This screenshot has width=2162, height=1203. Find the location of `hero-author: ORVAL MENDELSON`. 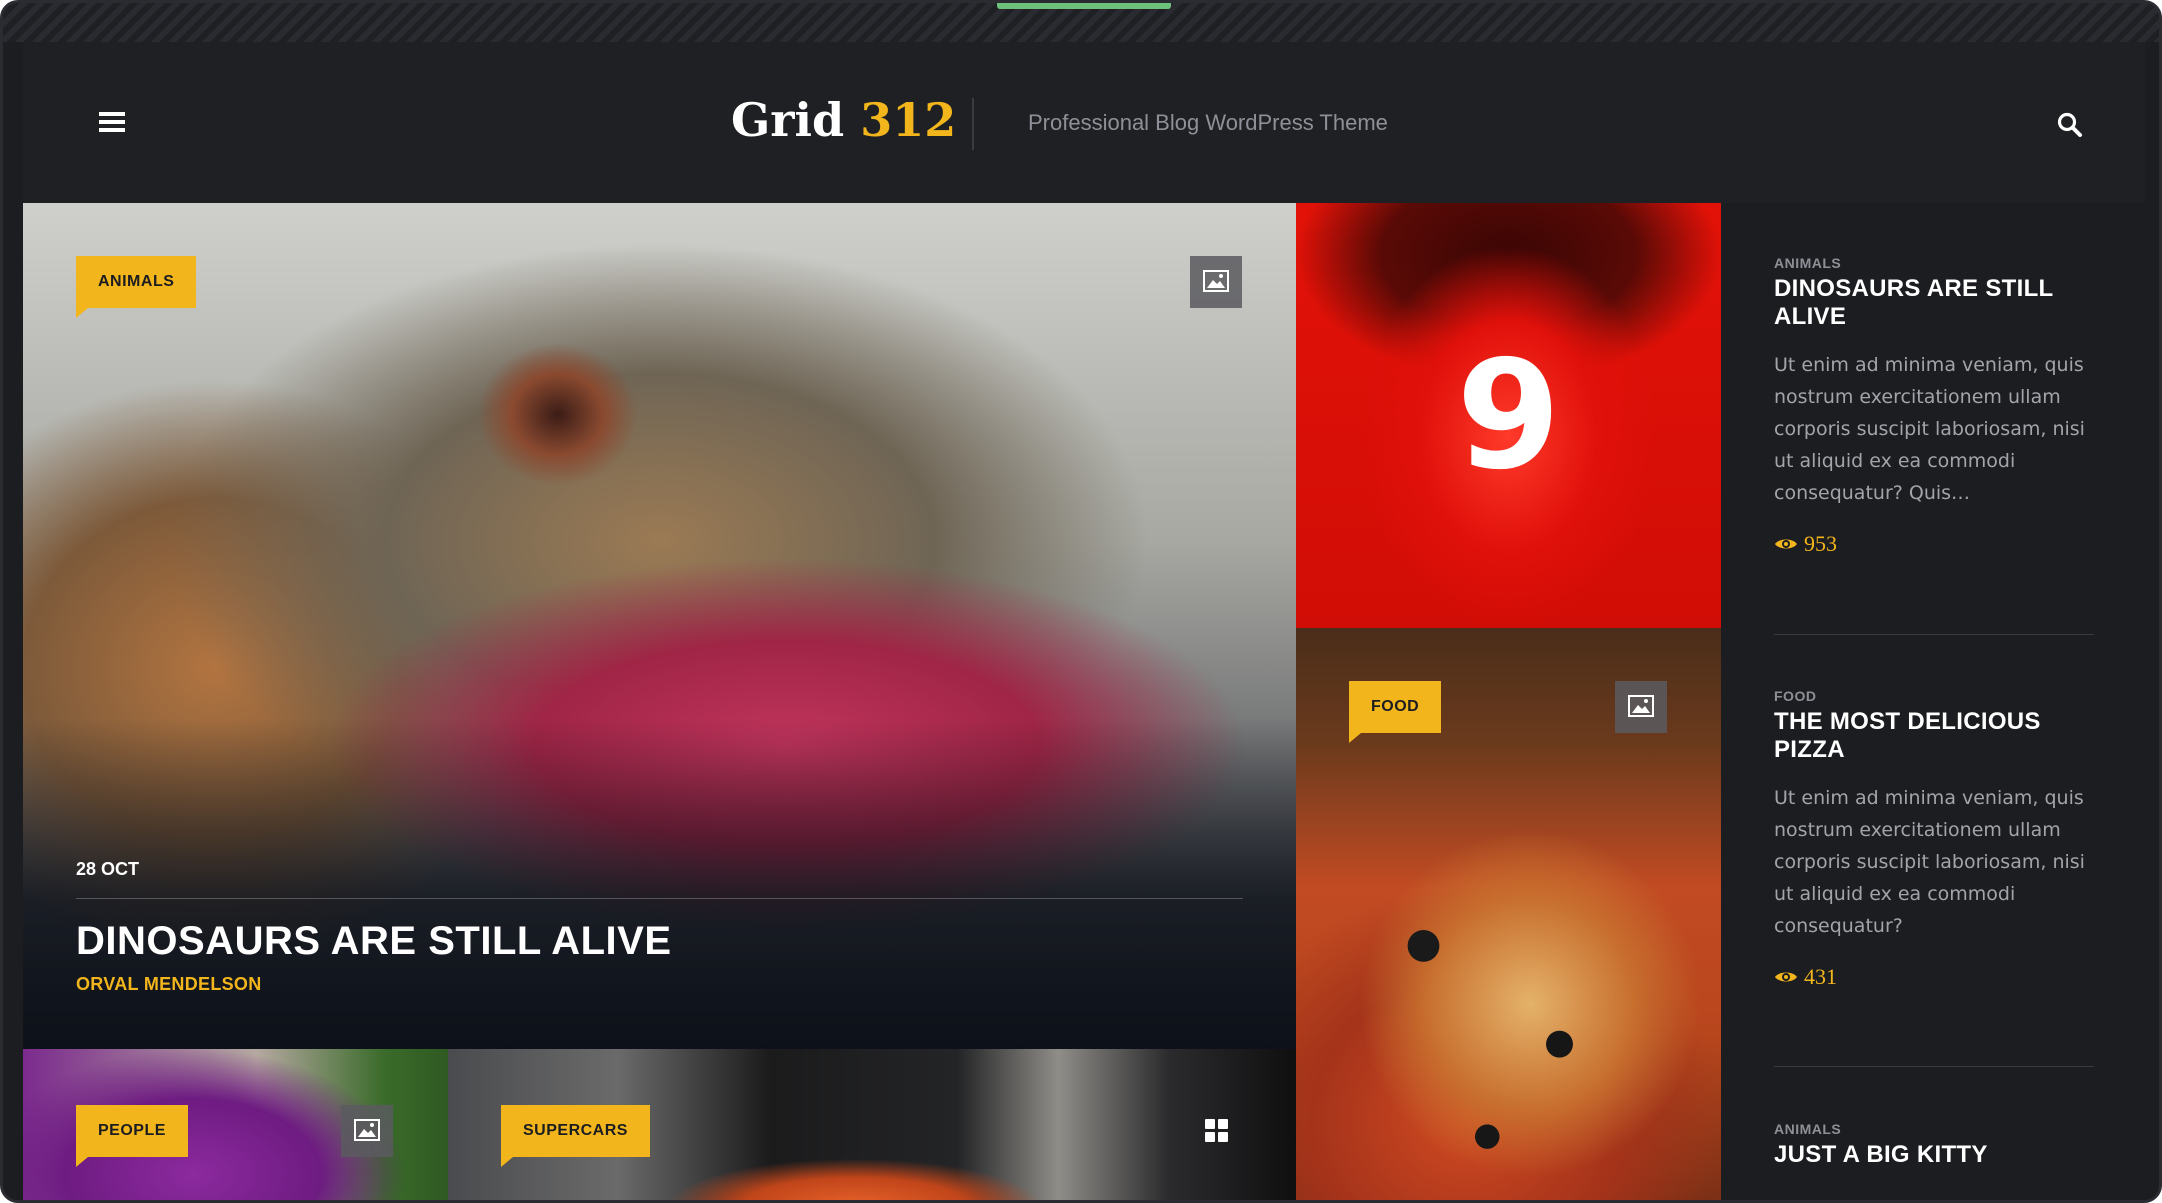

hero-author: ORVAL MENDELSON is located at coordinates (169, 984).